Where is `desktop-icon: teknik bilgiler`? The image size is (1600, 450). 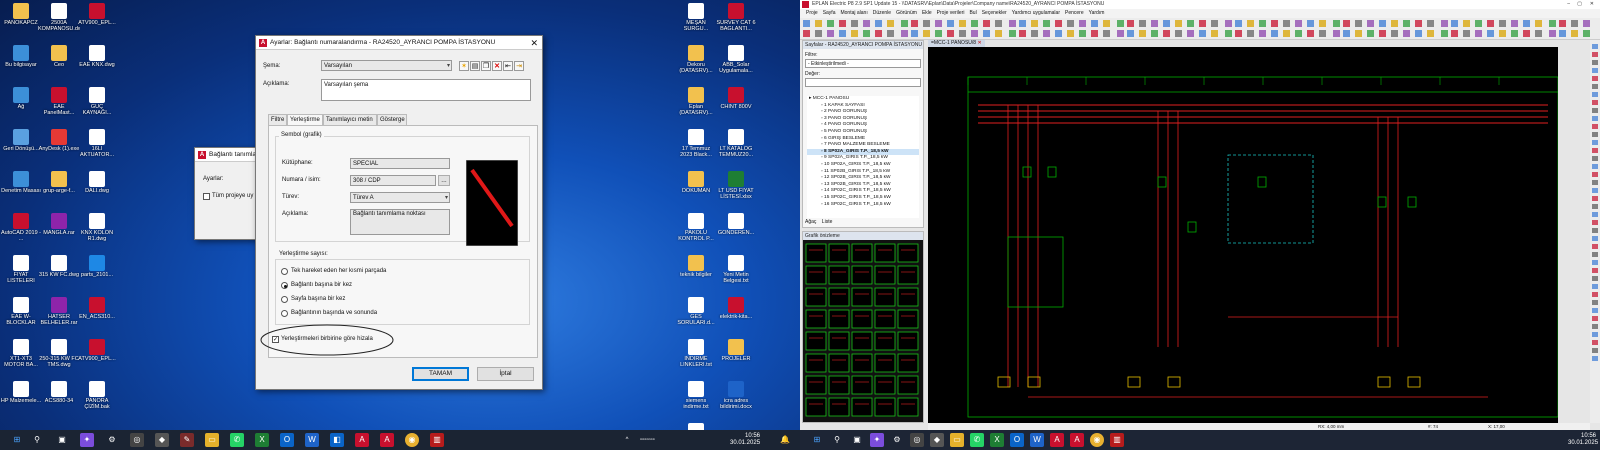 desktop-icon: teknik bilgiler is located at coordinates (696, 266).